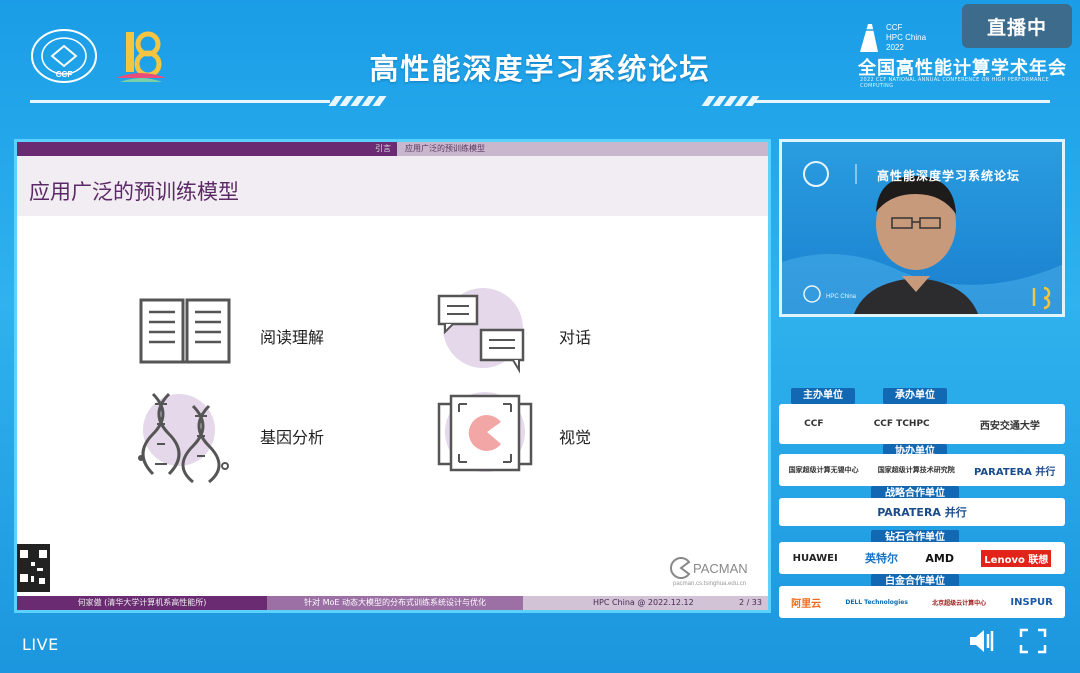 Image resolution: width=1080 pixels, height=673 pixels. What do you see at coordinates (1016, 558) in the screenshot?
I see `diamond-org-lenovo: Lenovo 联想` at bounding box center [1016, 558].